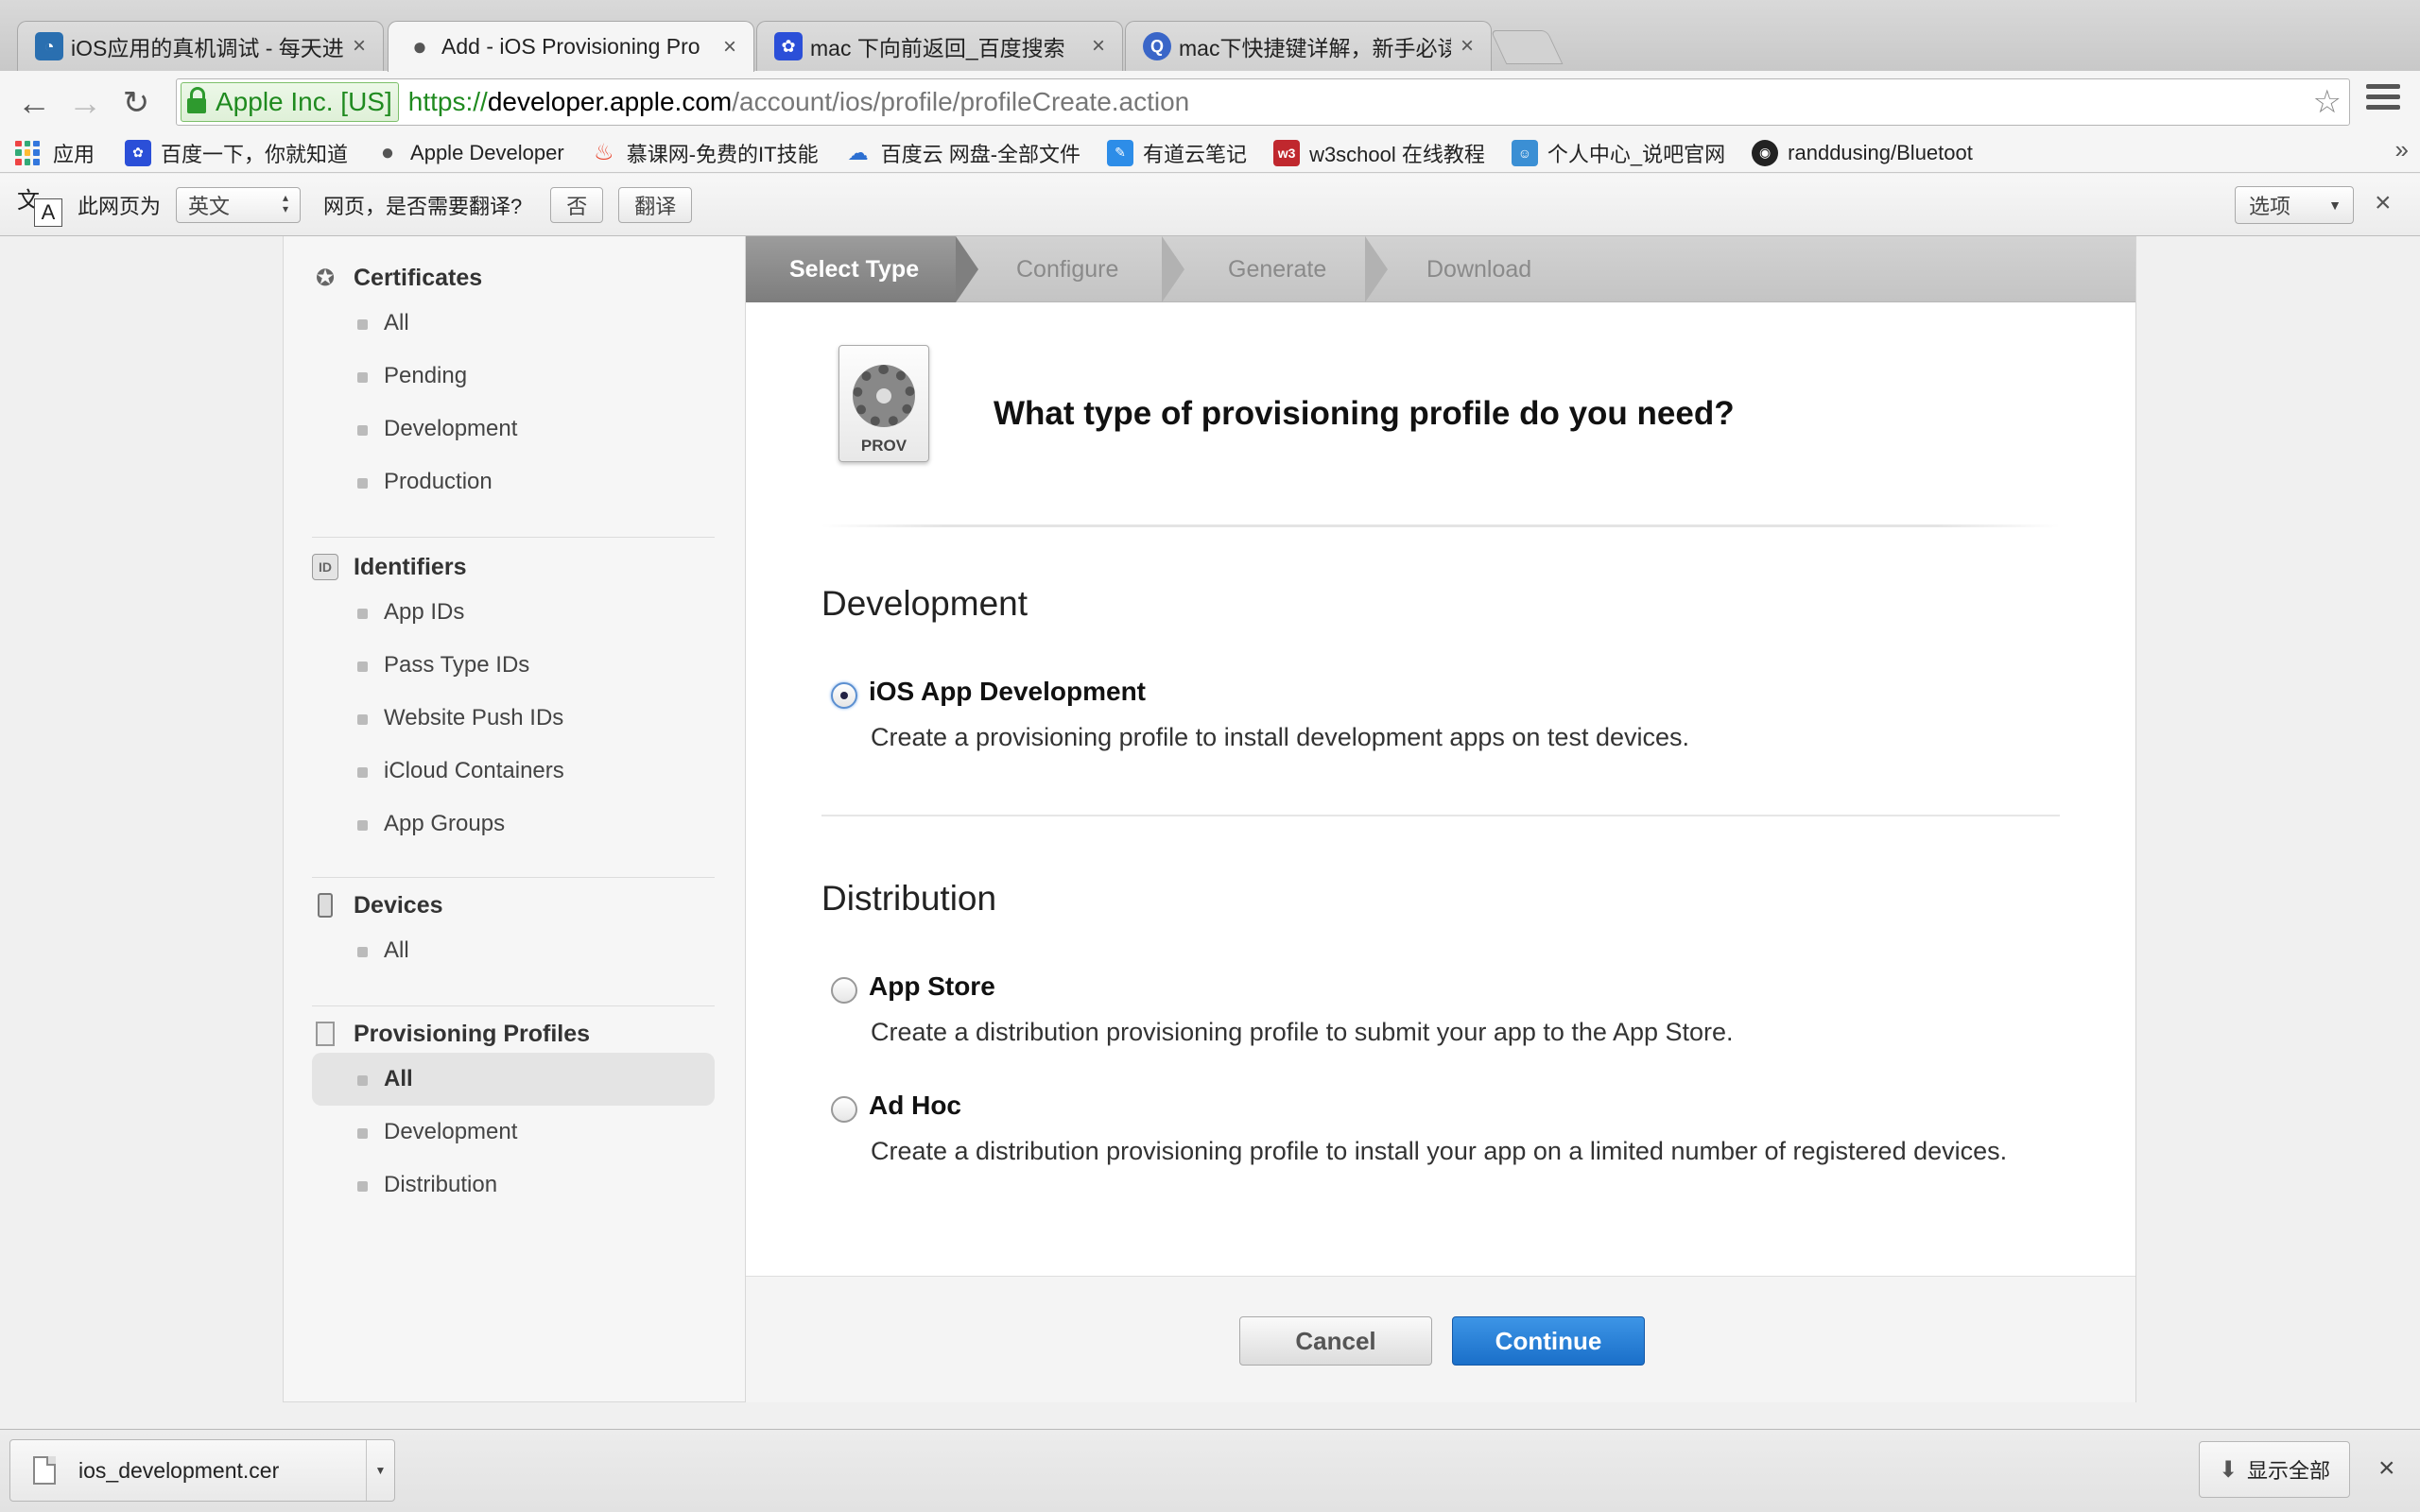 The width and height of the screenshot is (2420, 1512). What do you see at coordinates (469, 153) in the screenshot?
I see `bookmark-apple-developer: ● Apple Developer` at bounding box center [469, 153].